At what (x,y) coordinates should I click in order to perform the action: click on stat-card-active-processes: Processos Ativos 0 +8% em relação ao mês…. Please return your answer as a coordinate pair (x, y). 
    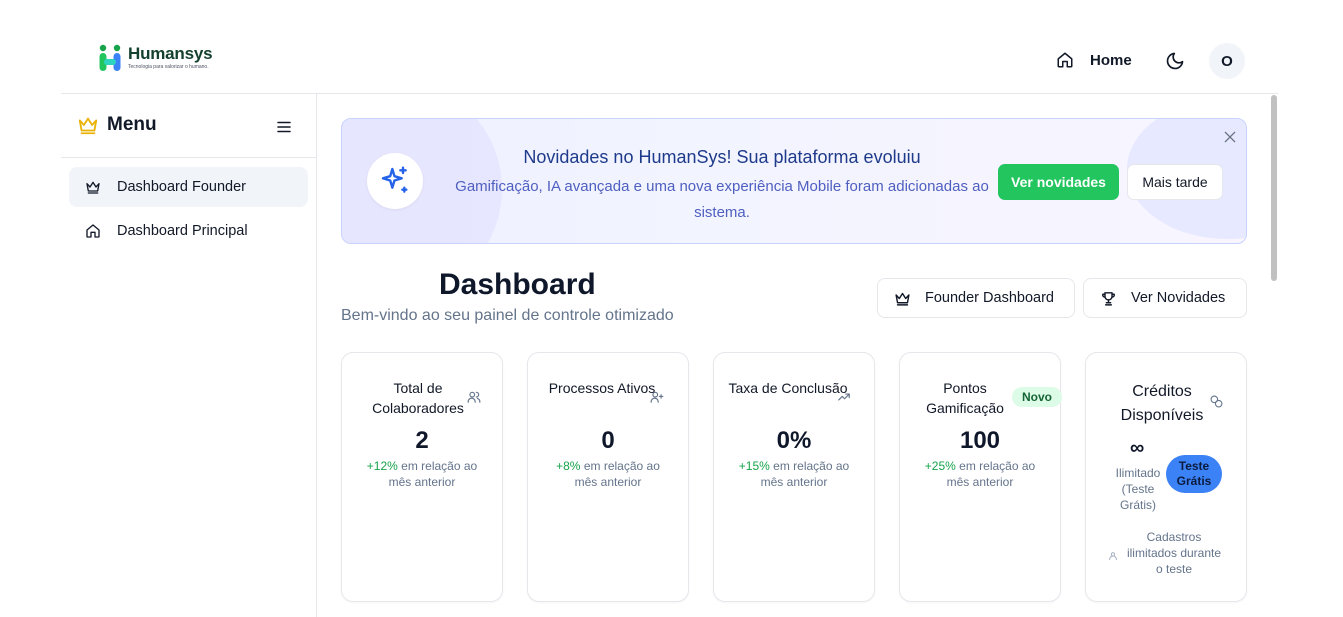
    Looking at the image, I should click on (608, 477).